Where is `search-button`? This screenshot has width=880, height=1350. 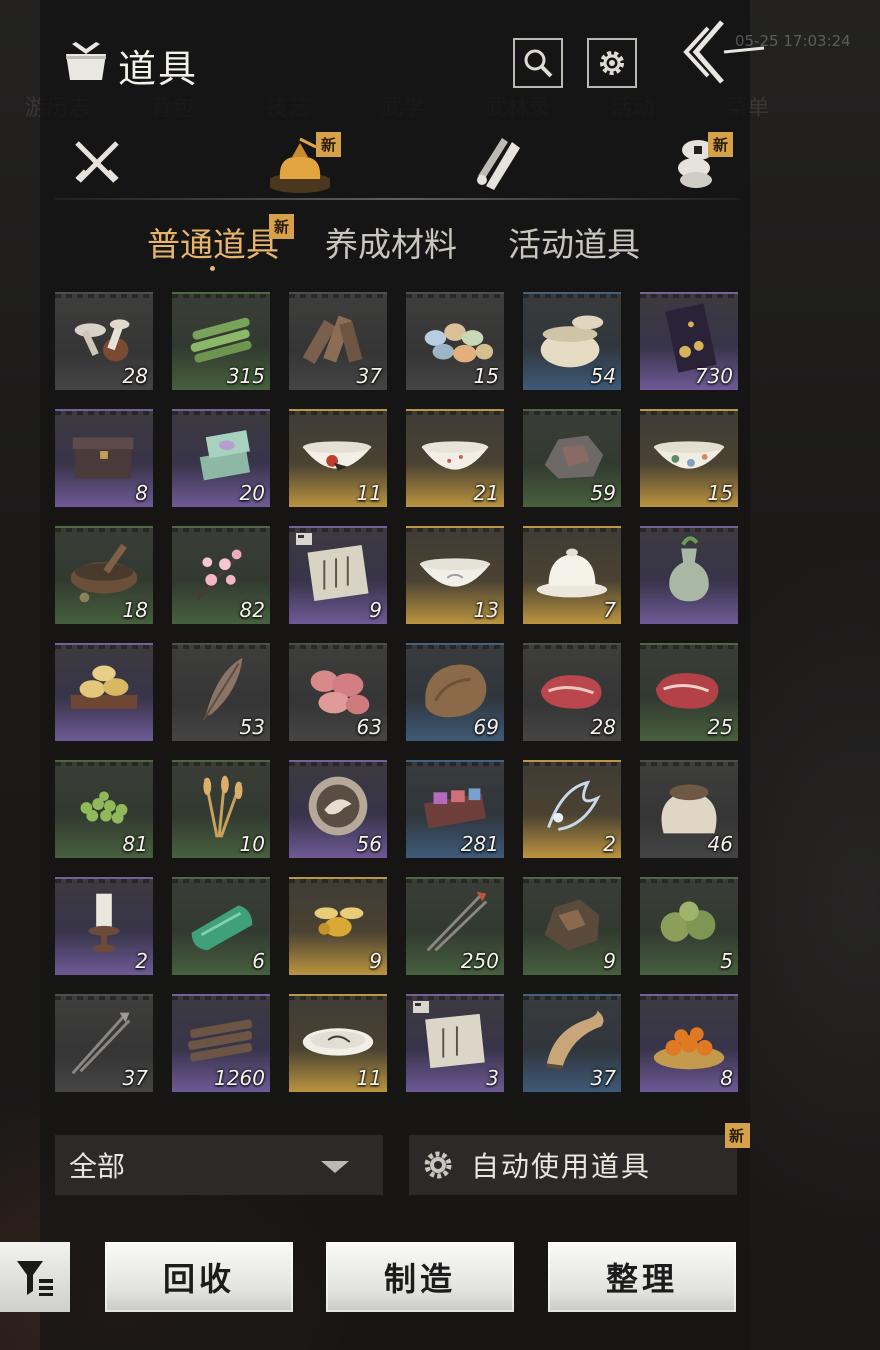
search-button is located at coordinates (538, 63).